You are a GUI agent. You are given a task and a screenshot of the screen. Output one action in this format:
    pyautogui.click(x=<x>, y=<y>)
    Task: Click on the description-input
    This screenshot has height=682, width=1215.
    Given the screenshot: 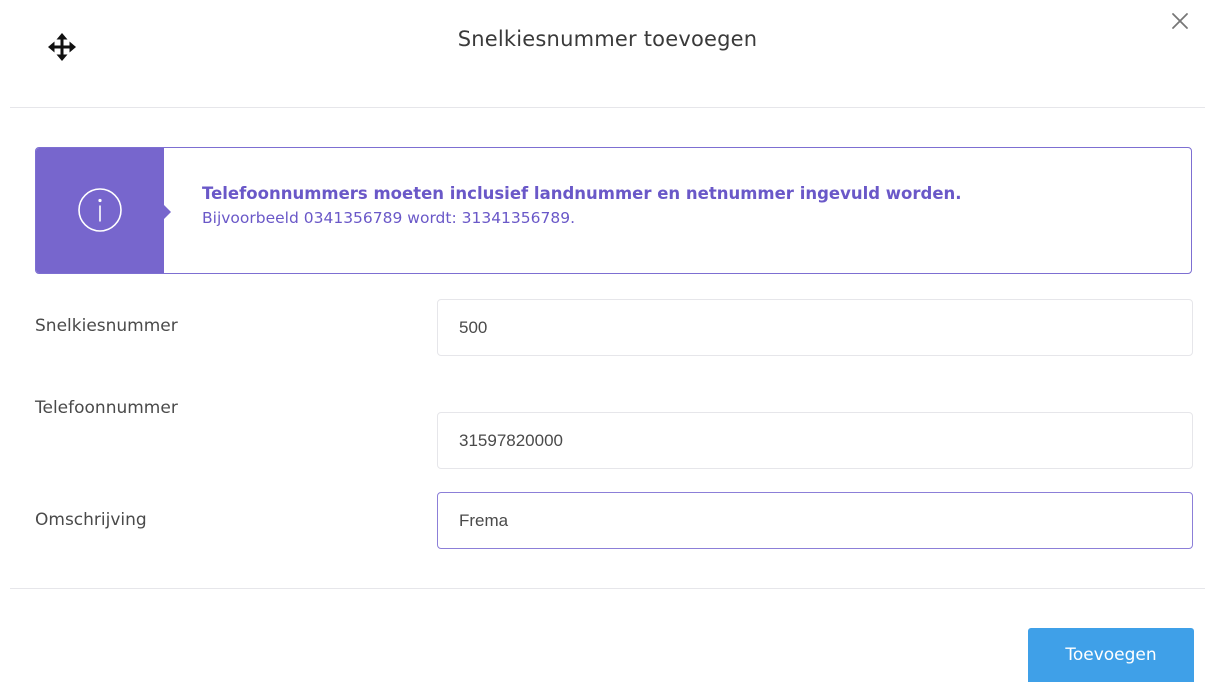 What is the action you would take?
    pyautogui.click(x=815, y=520)
    